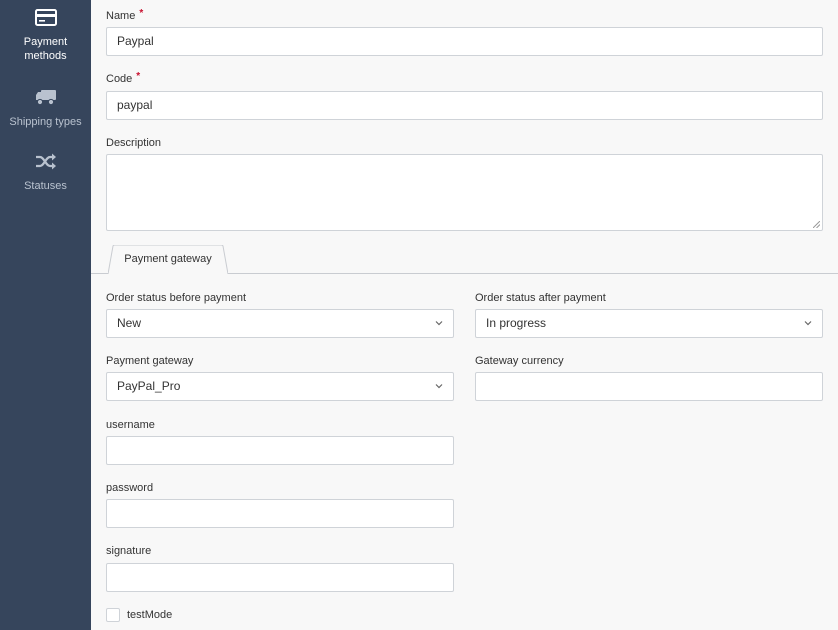 The width and height of the screenshot is (838, 630). I want to click on sidebar-item-shipping-types: Shipping types, so click(45, 109).